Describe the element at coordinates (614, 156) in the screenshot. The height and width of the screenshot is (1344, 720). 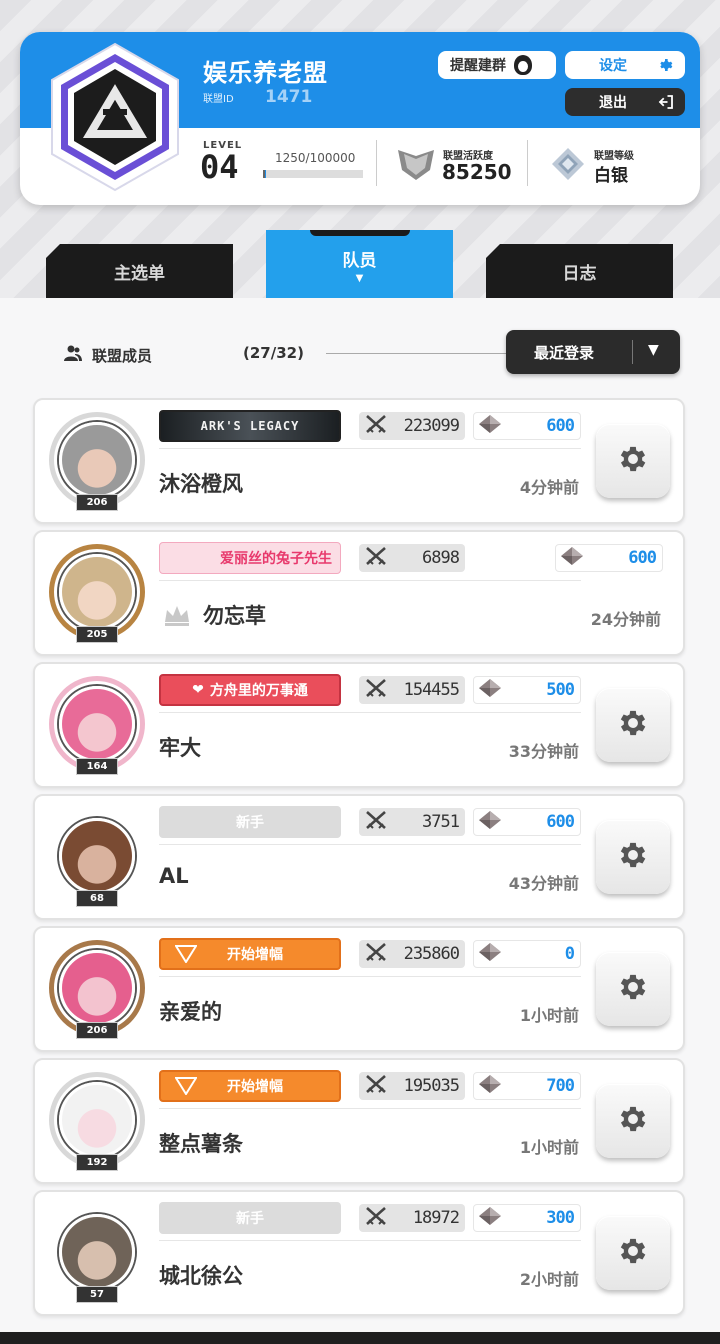
I see `rank-label: 联盟等级` at that location.